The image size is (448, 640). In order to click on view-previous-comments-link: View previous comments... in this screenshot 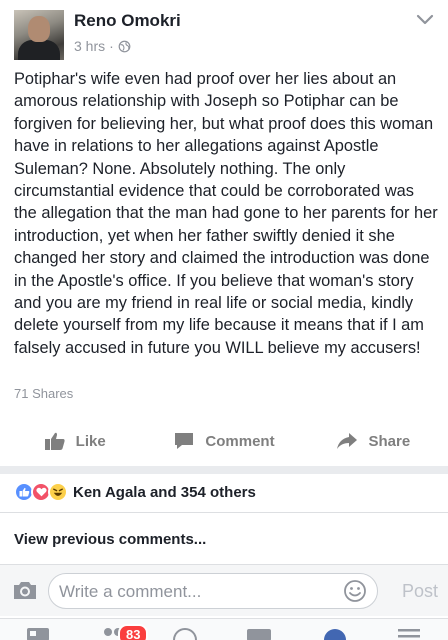, I will do `click(110, 539)`.